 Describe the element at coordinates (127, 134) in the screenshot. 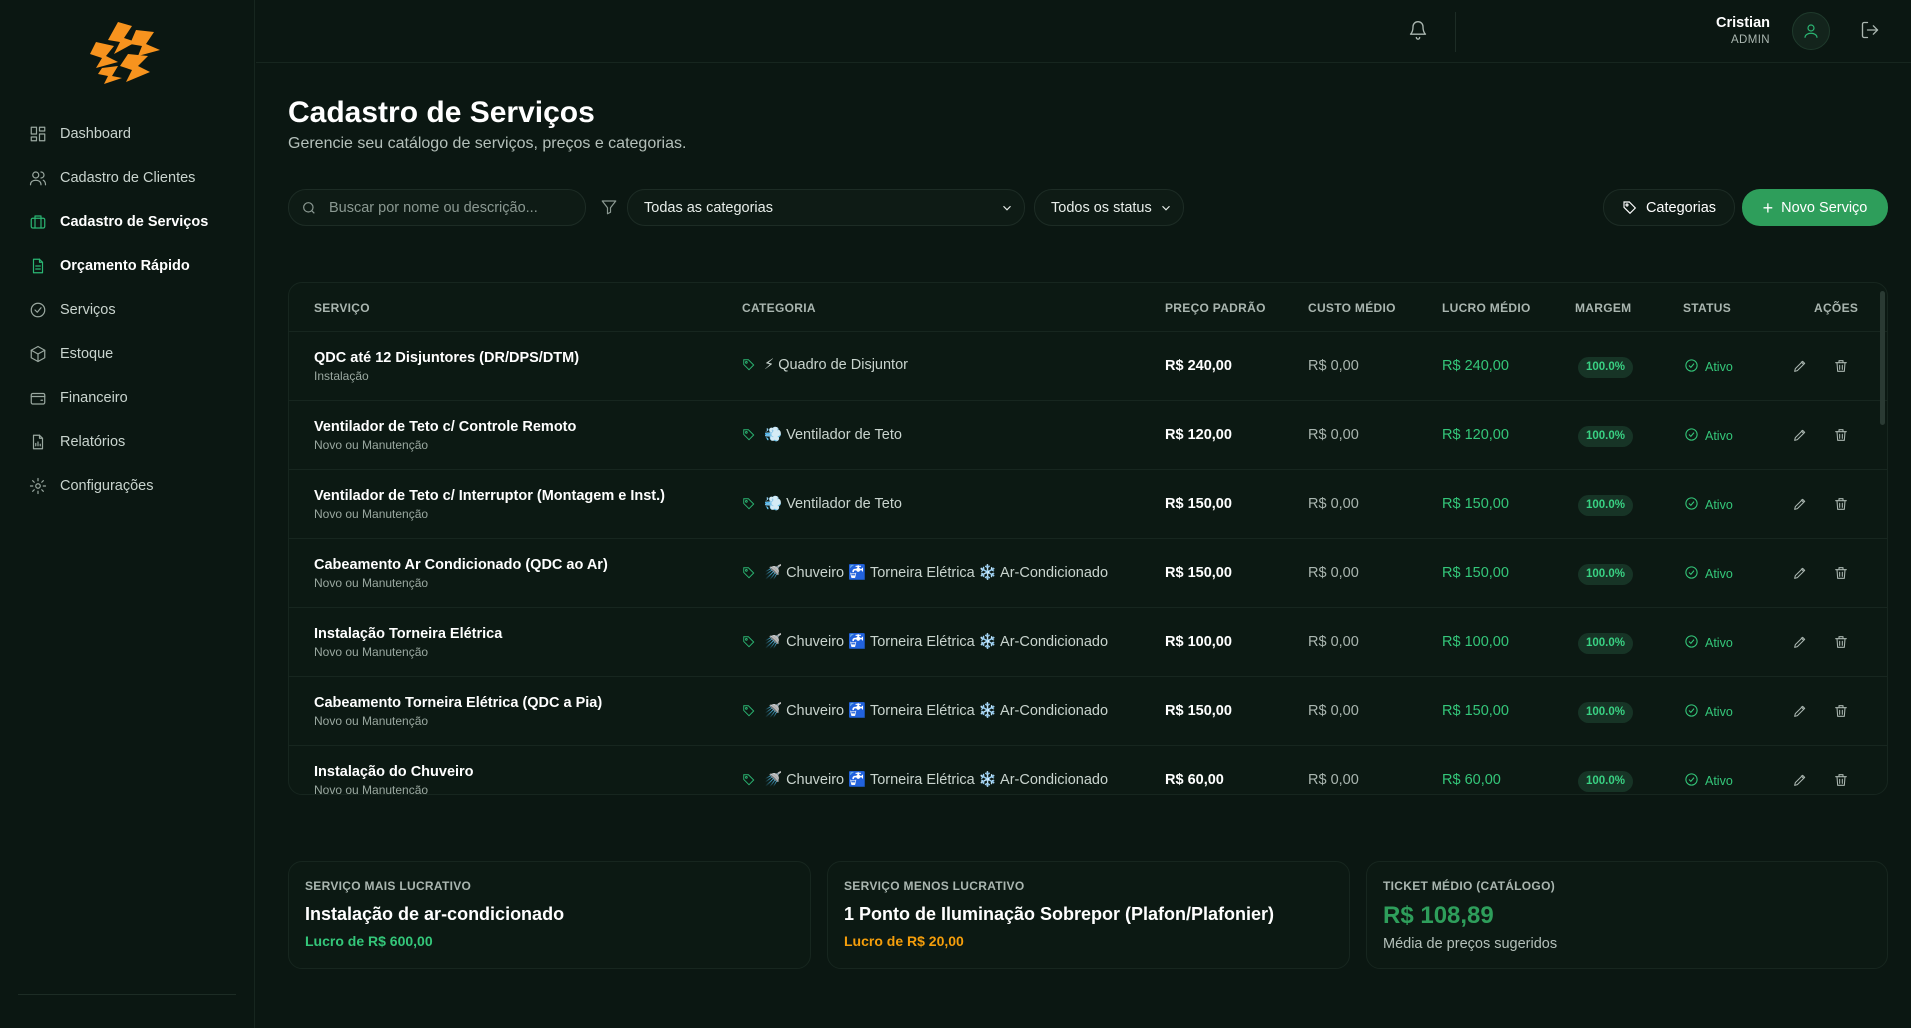

I see `sidebar-item-dashboard: Dashboard` at that location.